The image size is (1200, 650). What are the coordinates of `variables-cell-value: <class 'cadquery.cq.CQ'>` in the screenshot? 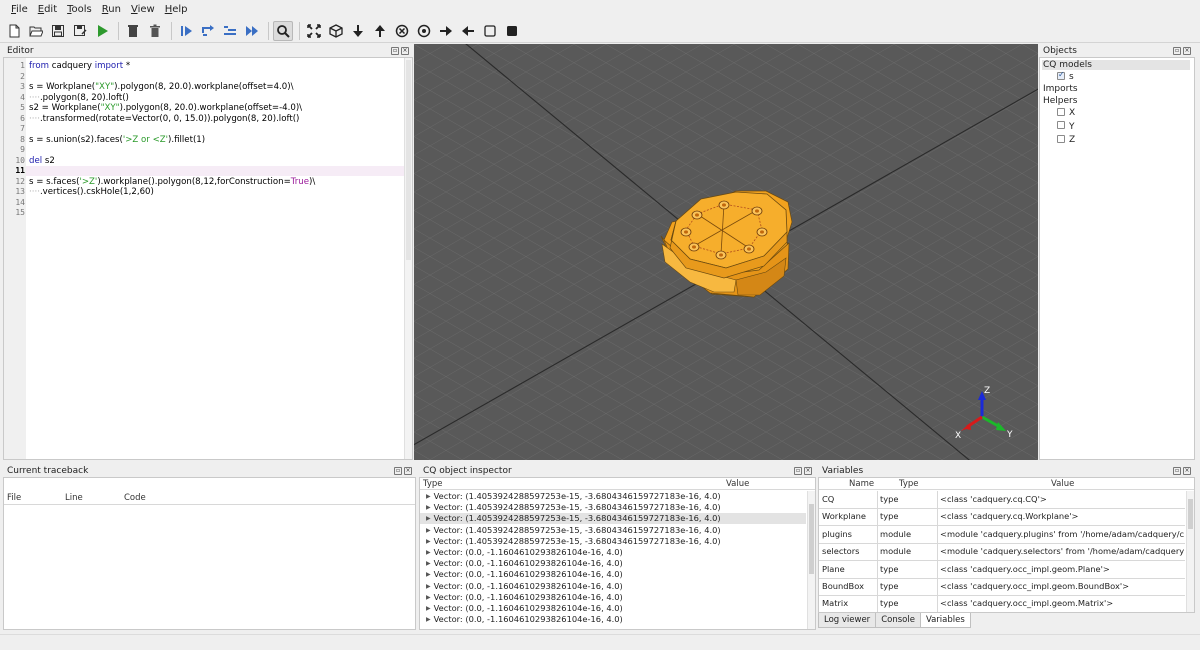 It's located at (1061, 499).